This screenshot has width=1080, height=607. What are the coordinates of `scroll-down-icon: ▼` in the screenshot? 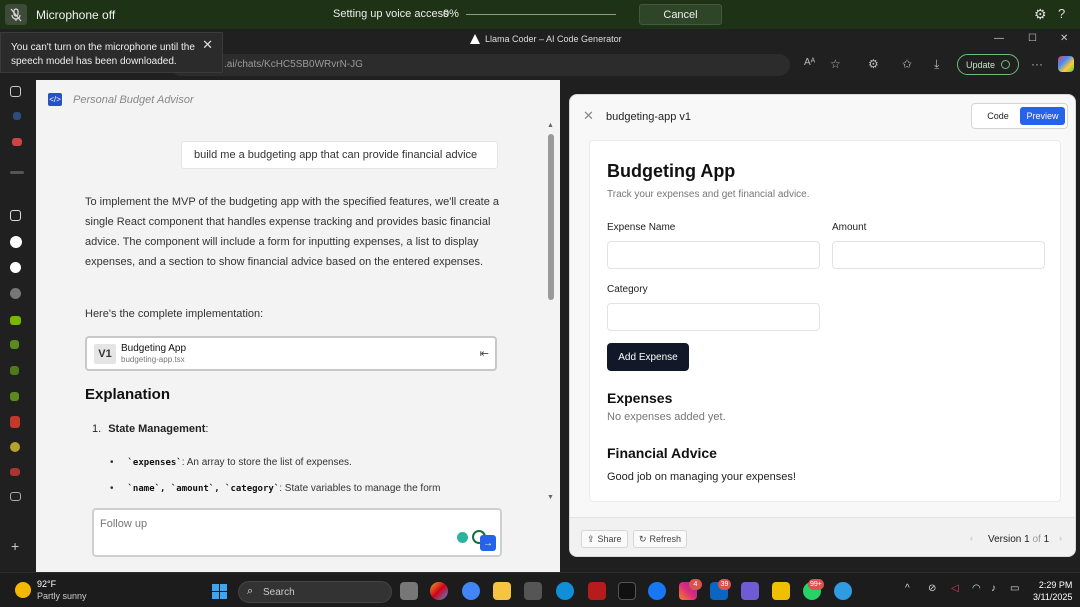 It's located at (550, 497).